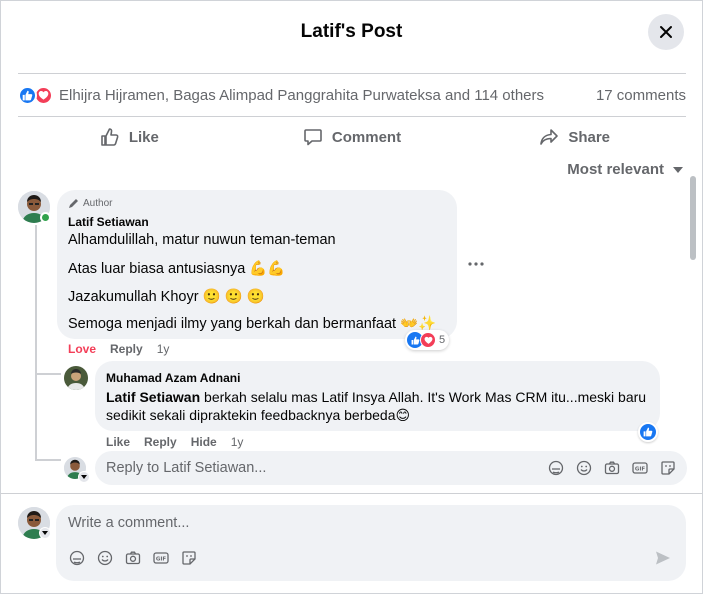  Describe the element at coordinates (202, 240) in the screenshot. I see `comment-line: Alhamdulillah, matur nuwun teman-teman` at that location.